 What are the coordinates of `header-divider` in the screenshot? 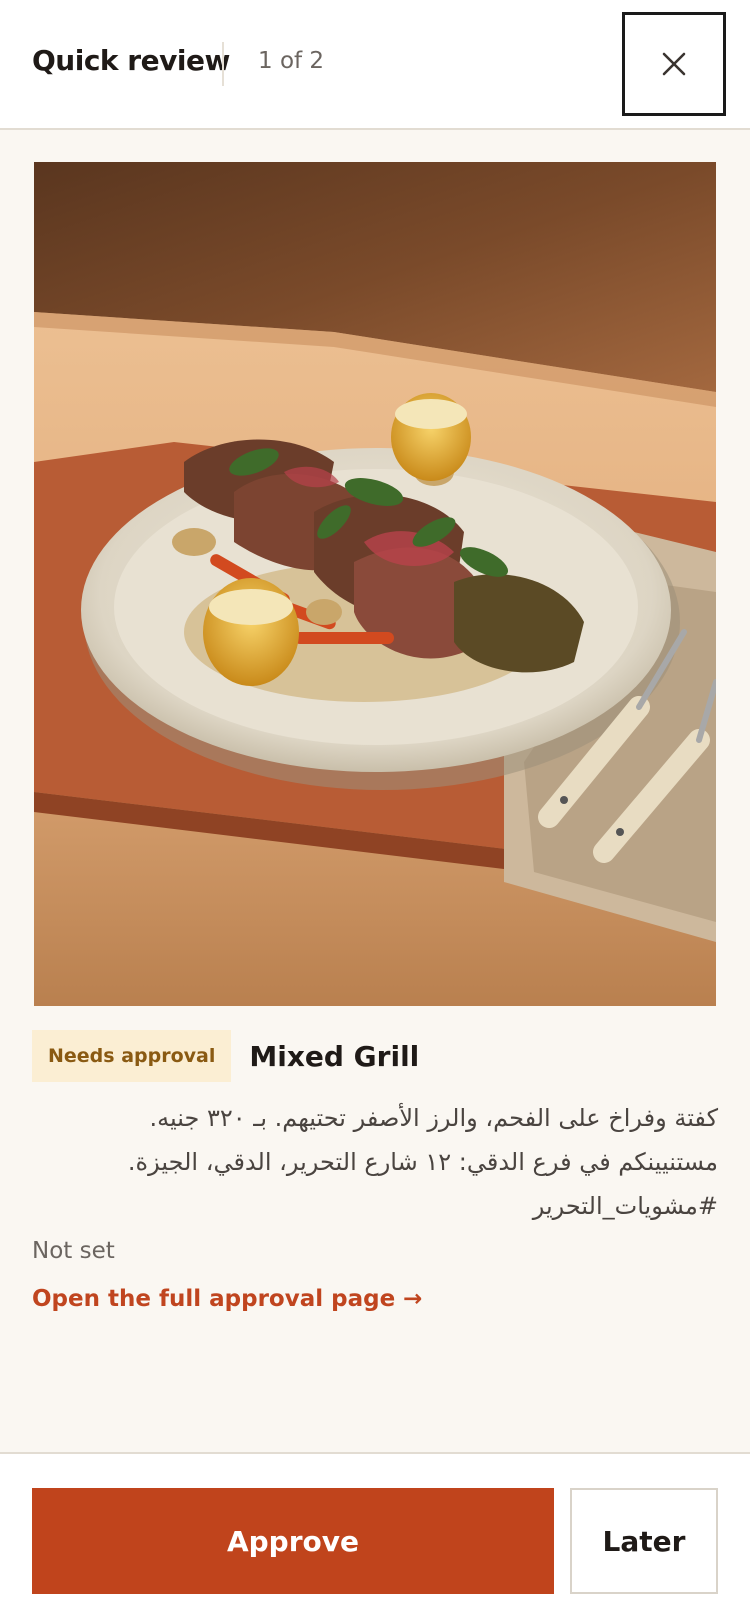 It's located at (223, 64).